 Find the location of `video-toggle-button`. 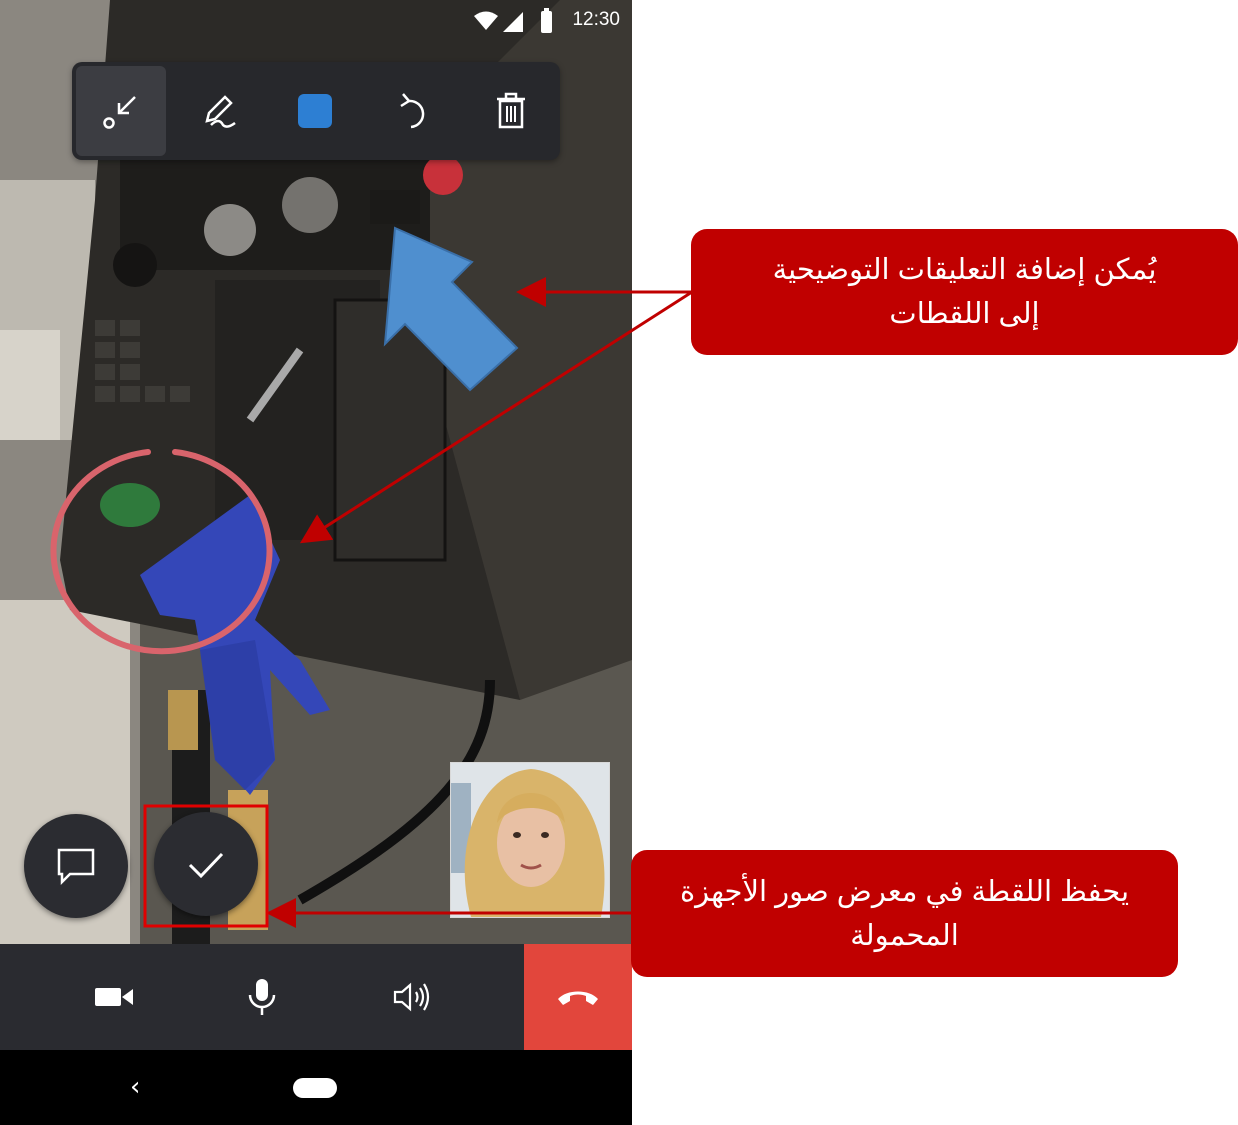

video-toggle-button is located at coordinates (114, 997).